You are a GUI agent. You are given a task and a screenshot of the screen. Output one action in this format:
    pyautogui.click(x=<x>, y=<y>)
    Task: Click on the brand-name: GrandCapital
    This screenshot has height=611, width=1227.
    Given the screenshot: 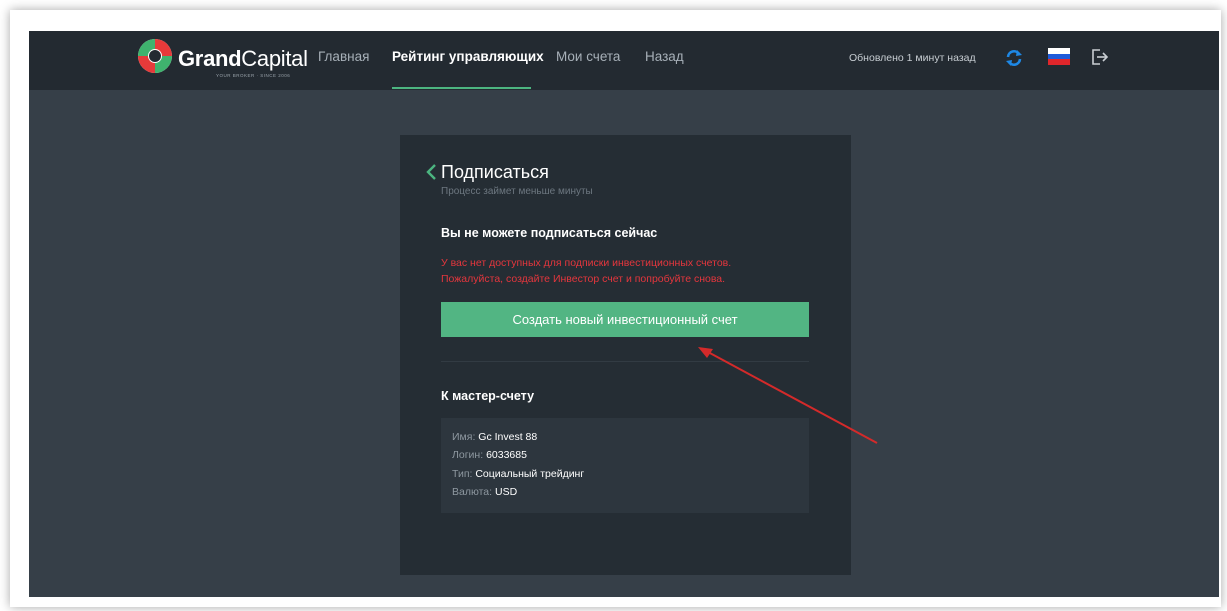 What is the action you would take?
    pyautogui.click(x=243, y=58)
    